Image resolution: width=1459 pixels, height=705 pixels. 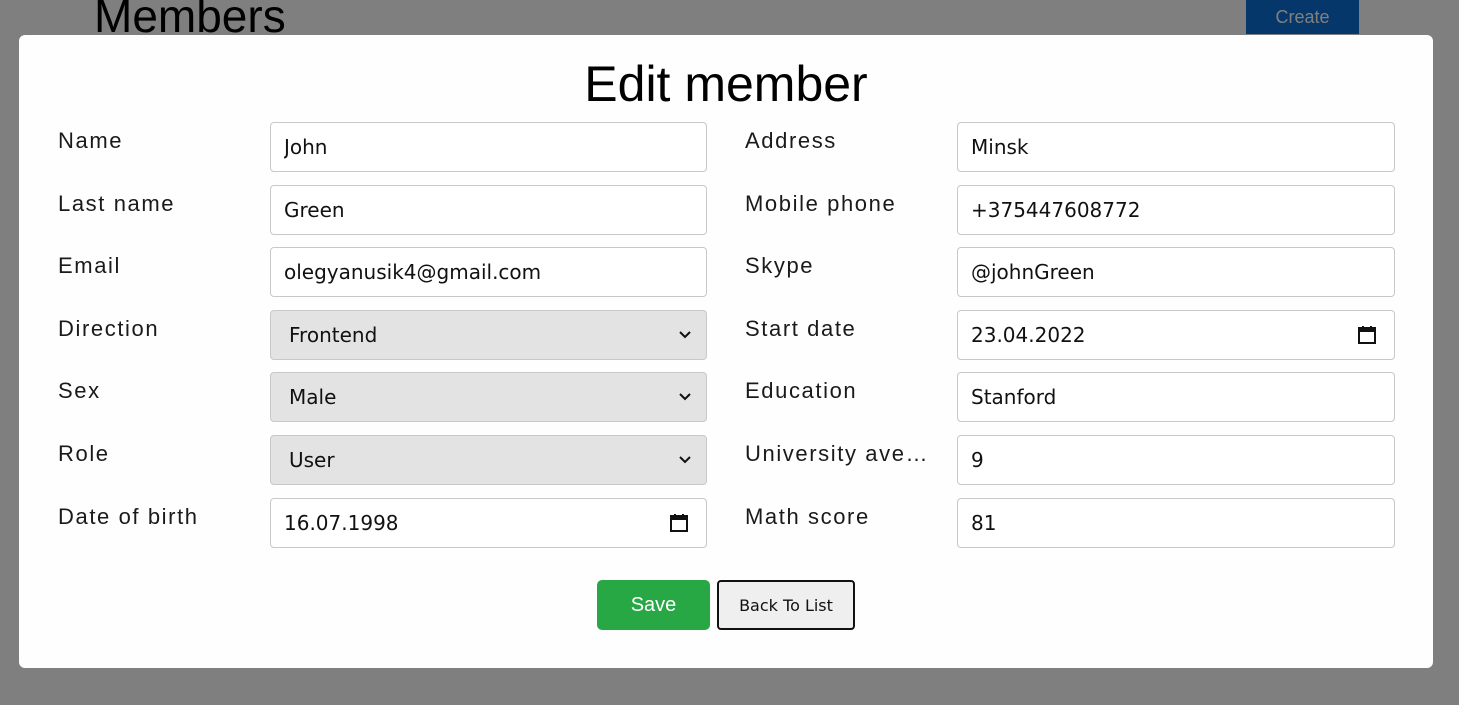 What do you see at coordinates (84, 453) in the screenshot?
I see `role-label: Role` at bounding box center [84, 453].